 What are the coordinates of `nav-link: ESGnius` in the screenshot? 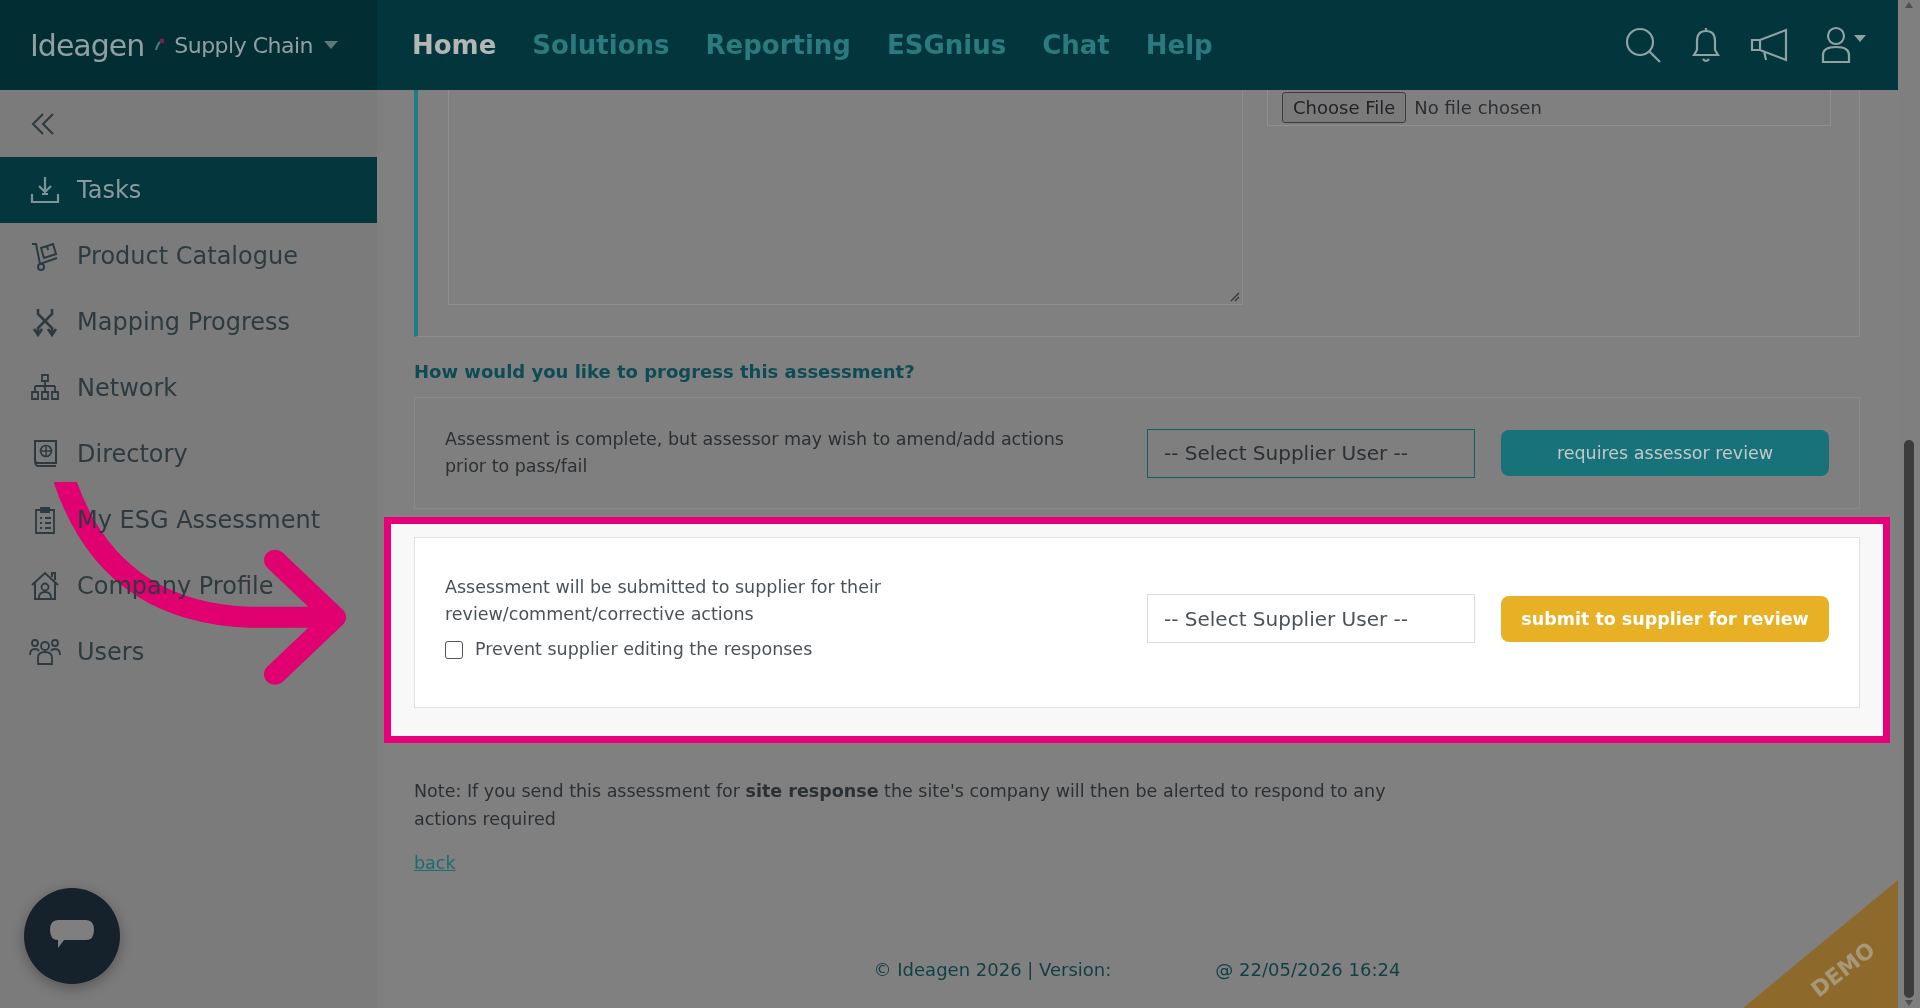 It's located at (947, 45).